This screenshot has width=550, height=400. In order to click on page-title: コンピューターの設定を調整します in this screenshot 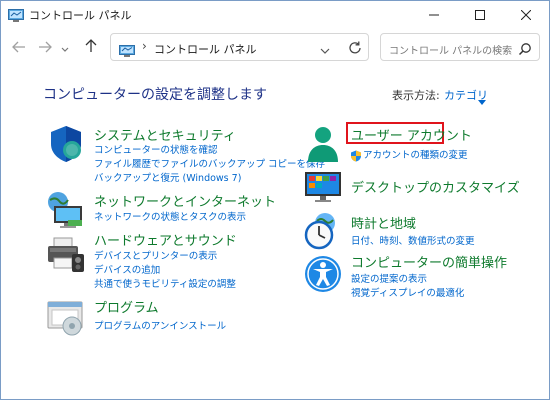, I will do `click(155, 95)`.